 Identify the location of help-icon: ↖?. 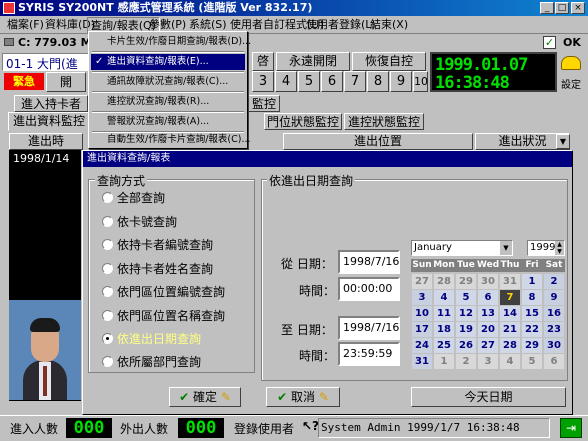
(310, 426).